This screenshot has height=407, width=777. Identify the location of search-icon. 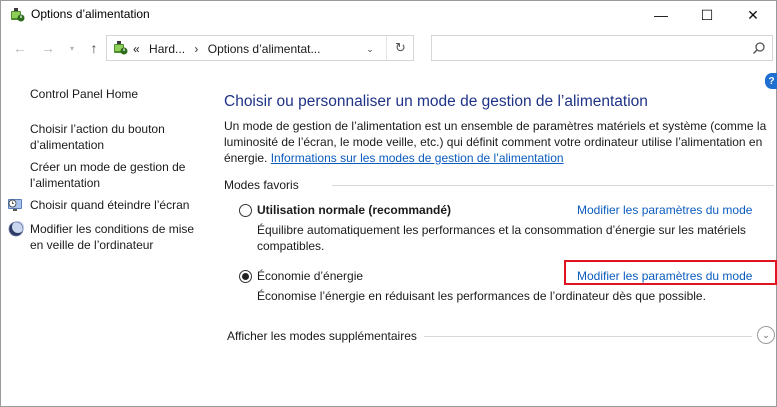
(759, 48).